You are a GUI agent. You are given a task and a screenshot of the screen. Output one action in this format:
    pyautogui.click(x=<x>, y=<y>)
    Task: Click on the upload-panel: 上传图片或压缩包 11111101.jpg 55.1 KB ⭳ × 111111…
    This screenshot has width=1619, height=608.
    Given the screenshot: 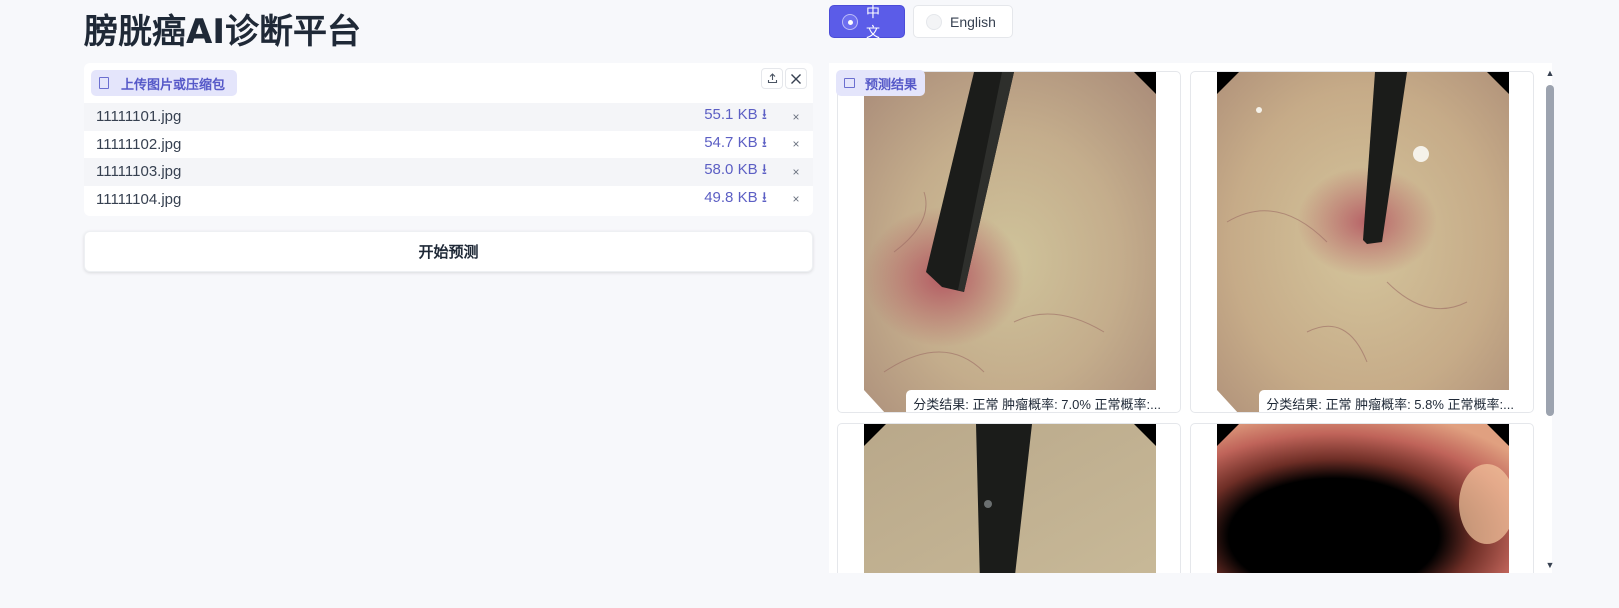 What is the action you would take?
    pyautogui.click(x=448, y=139)
    